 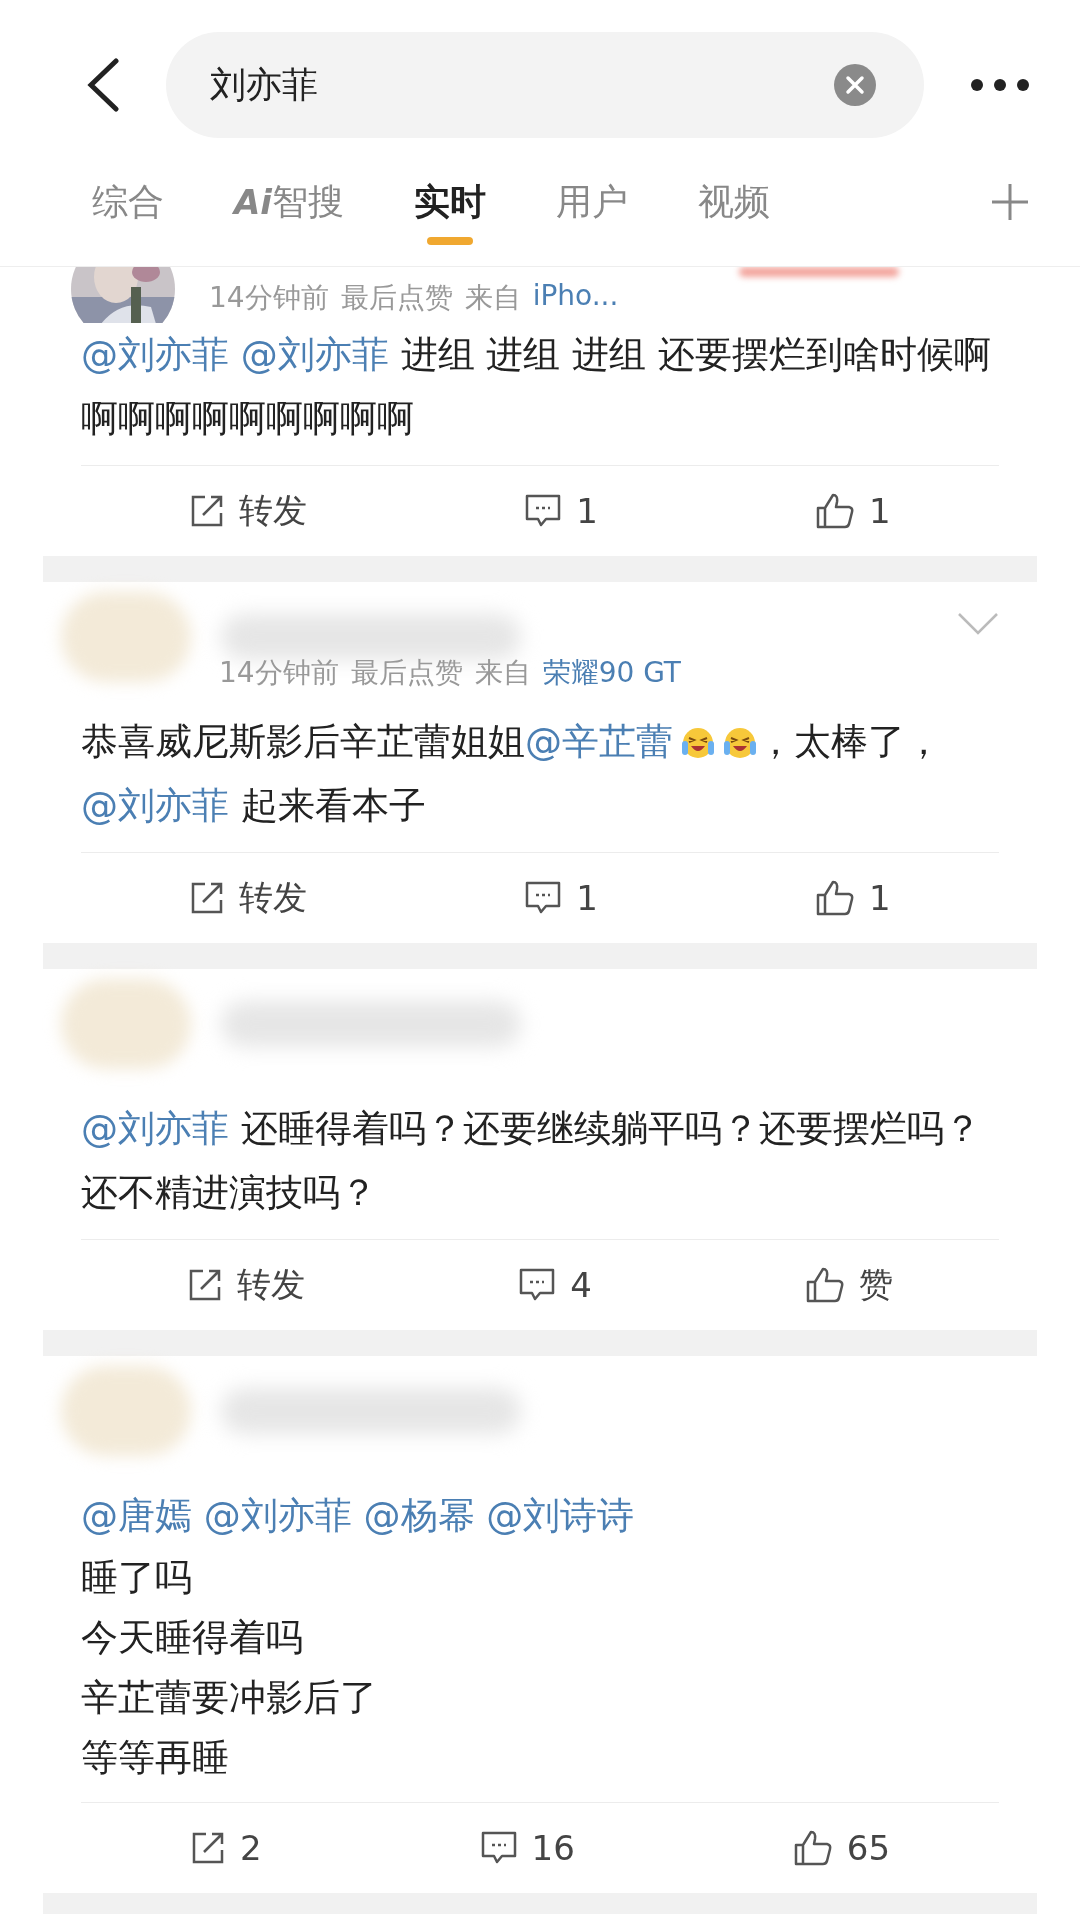 I want to click on mention-link: @唐嫣, so click(x=142, y=1515).